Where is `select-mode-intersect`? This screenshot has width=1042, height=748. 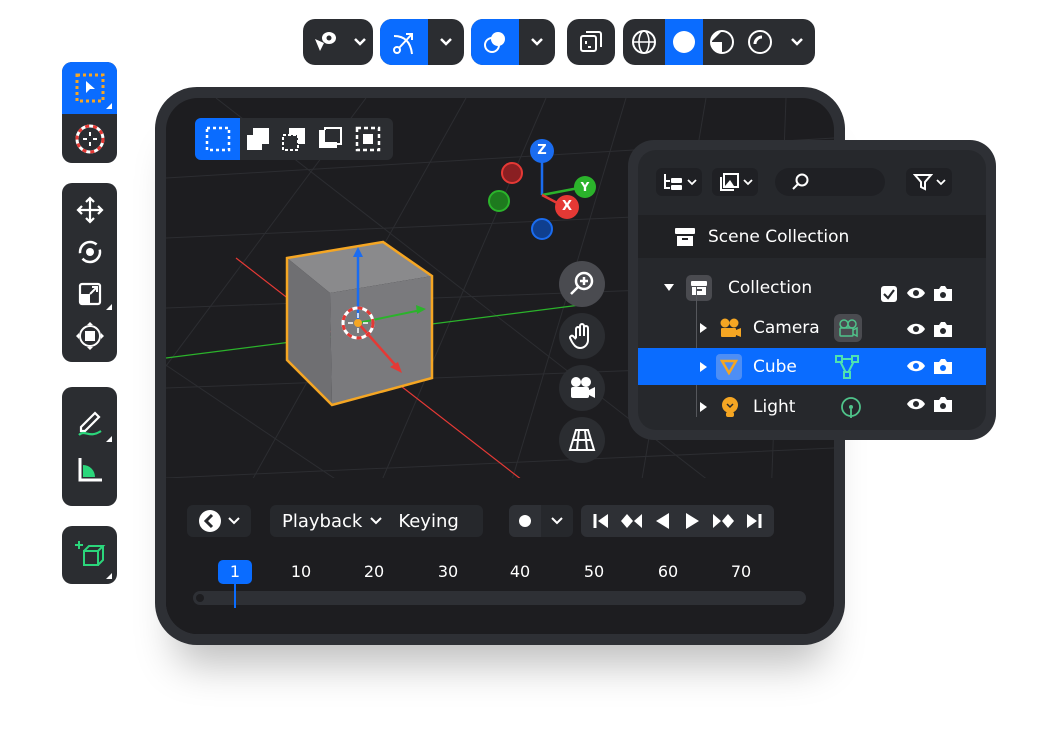
select-mode-intersect is located at coordinates (368, 139).